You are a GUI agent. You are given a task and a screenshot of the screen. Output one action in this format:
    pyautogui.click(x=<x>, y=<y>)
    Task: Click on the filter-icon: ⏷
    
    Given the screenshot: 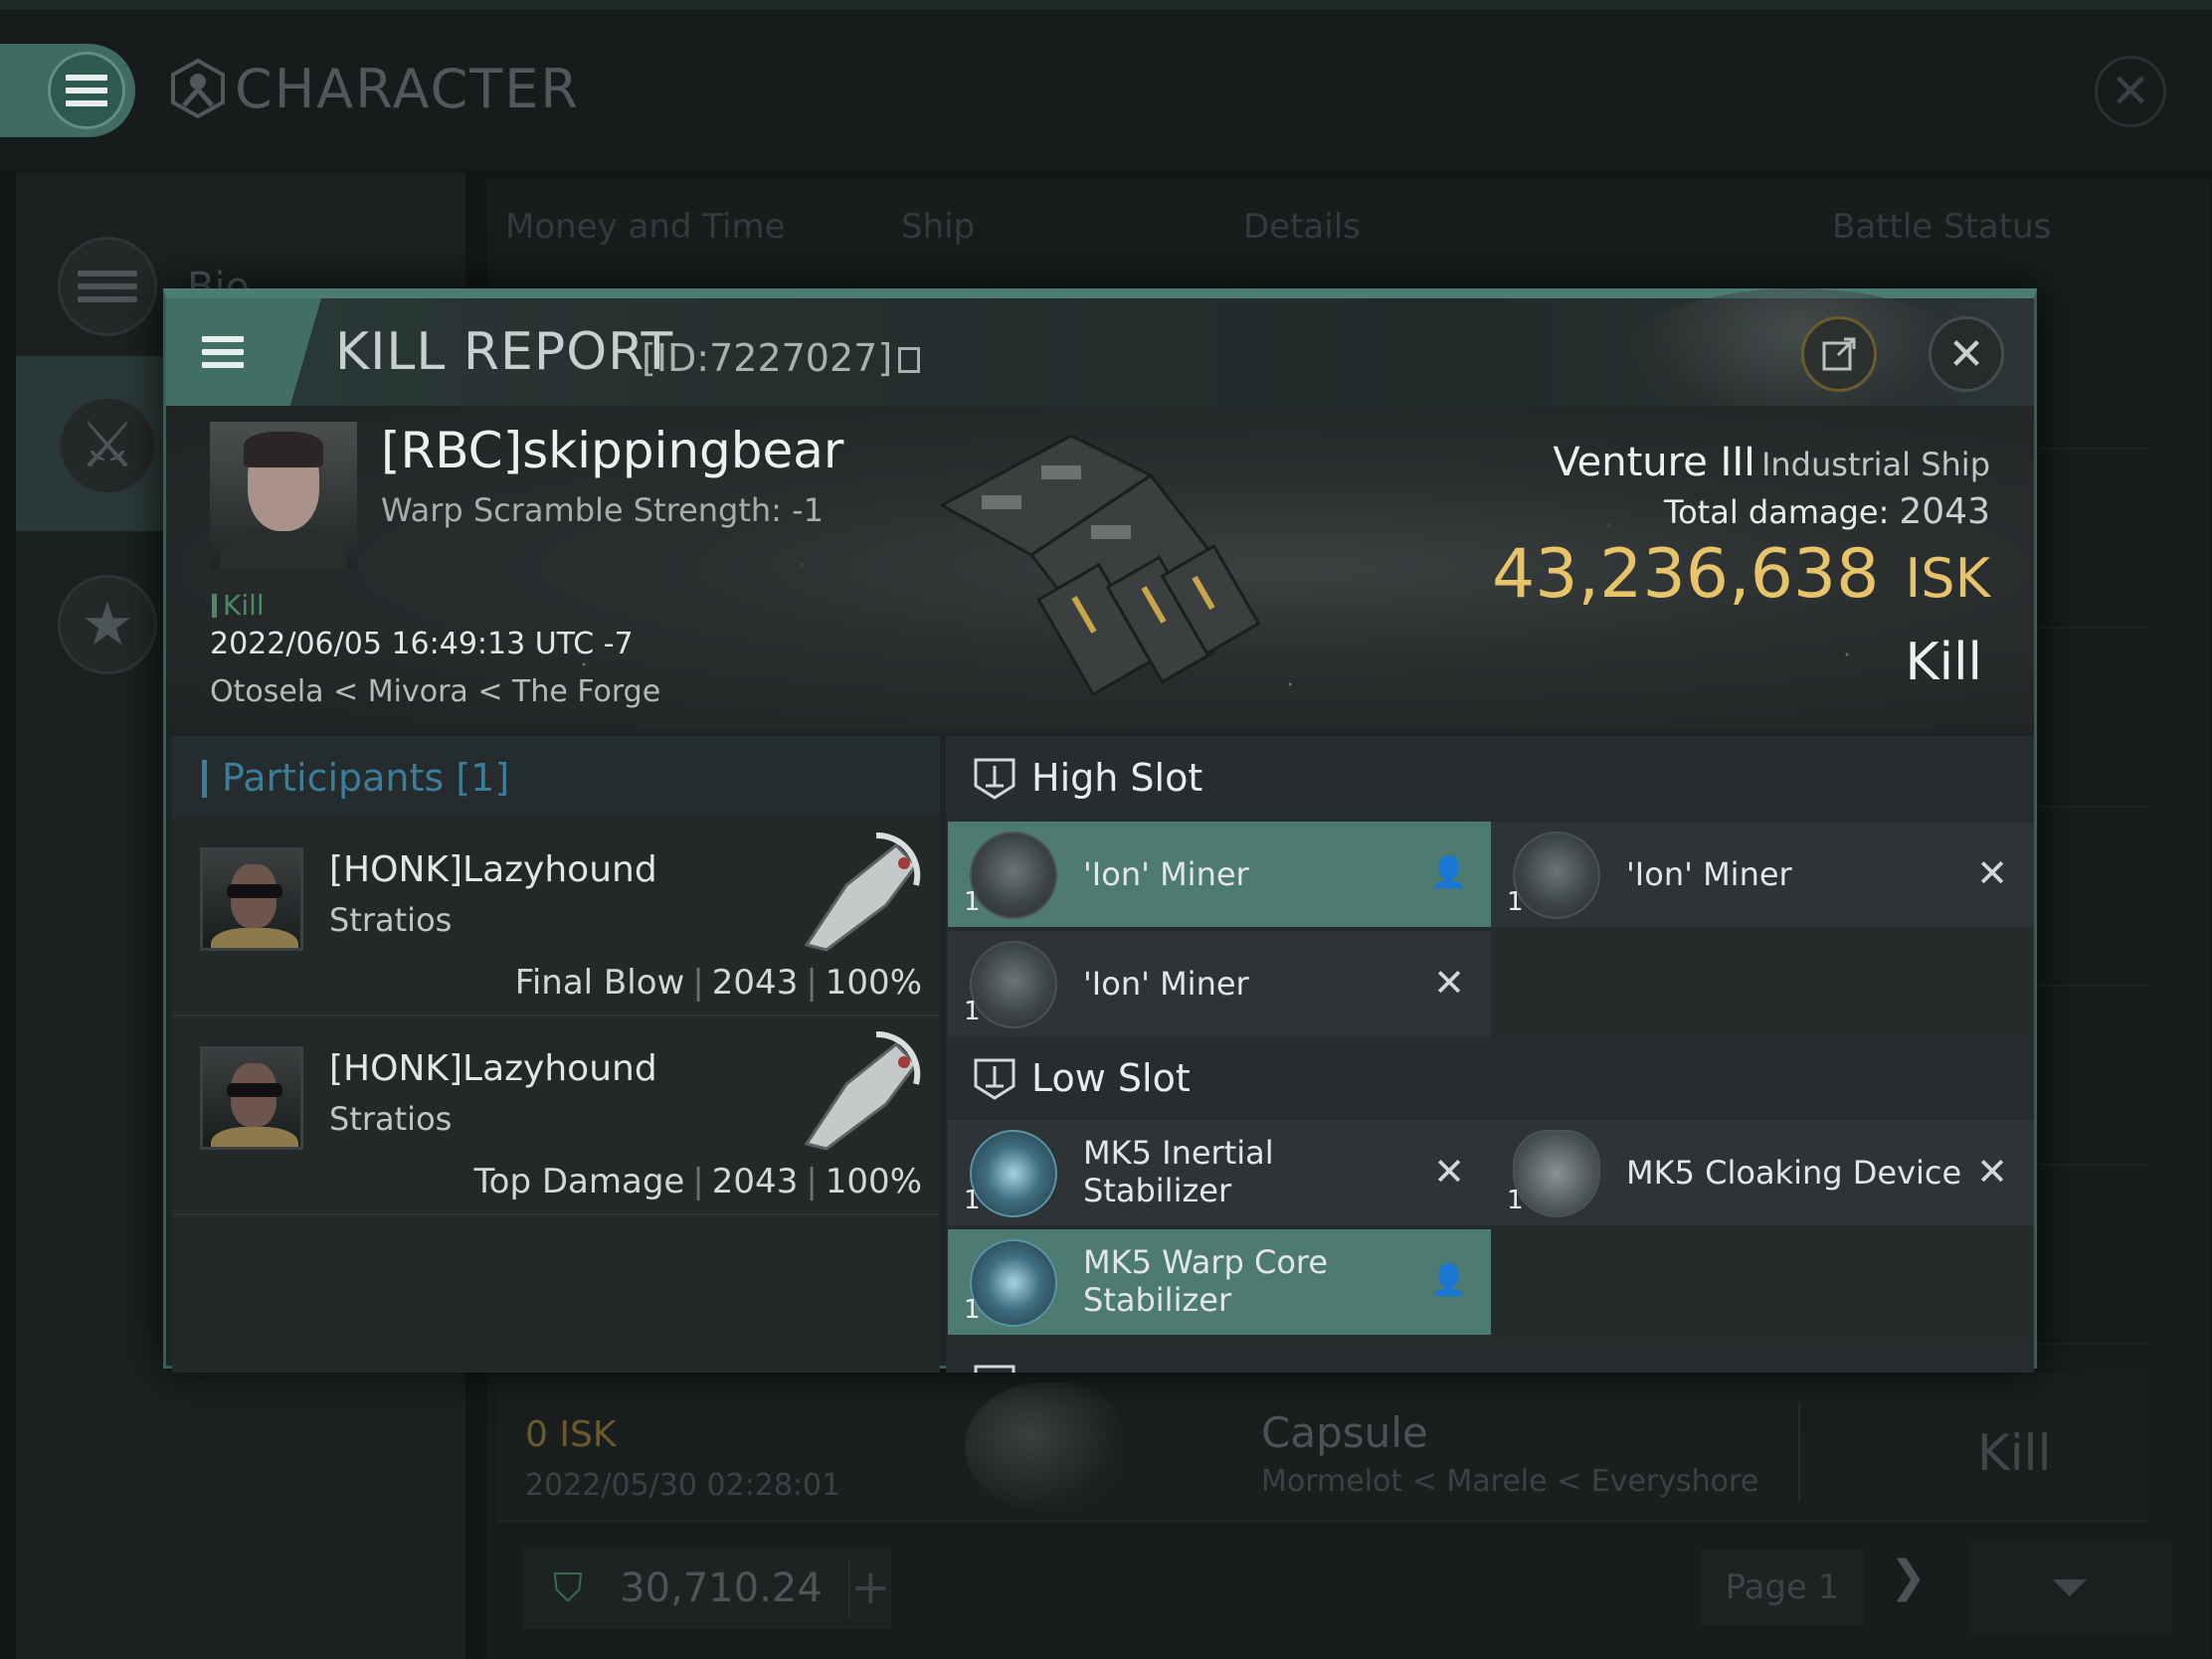 What is the action you would take?
    pyautogui.click(x=2070, y=1587)
    